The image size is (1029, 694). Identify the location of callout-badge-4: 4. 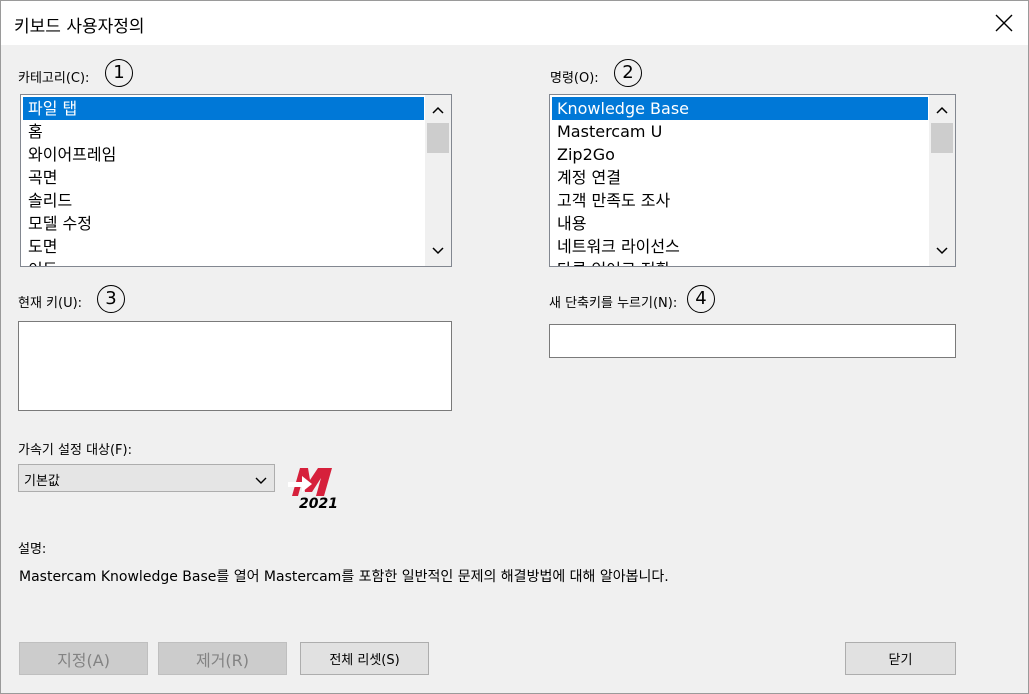
(701, 299).